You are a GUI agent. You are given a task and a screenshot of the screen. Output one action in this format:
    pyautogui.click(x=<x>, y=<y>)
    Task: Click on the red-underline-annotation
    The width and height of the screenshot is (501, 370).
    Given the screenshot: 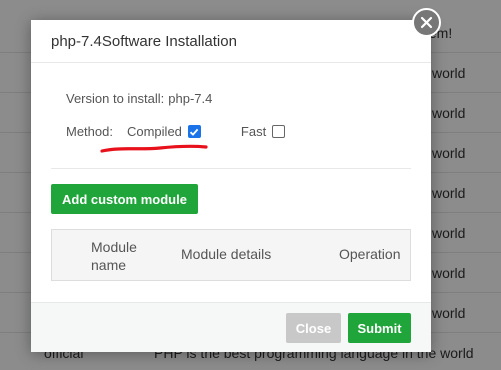 What is the action you would take?
    pyautogui.click(x=154, y=148)
    